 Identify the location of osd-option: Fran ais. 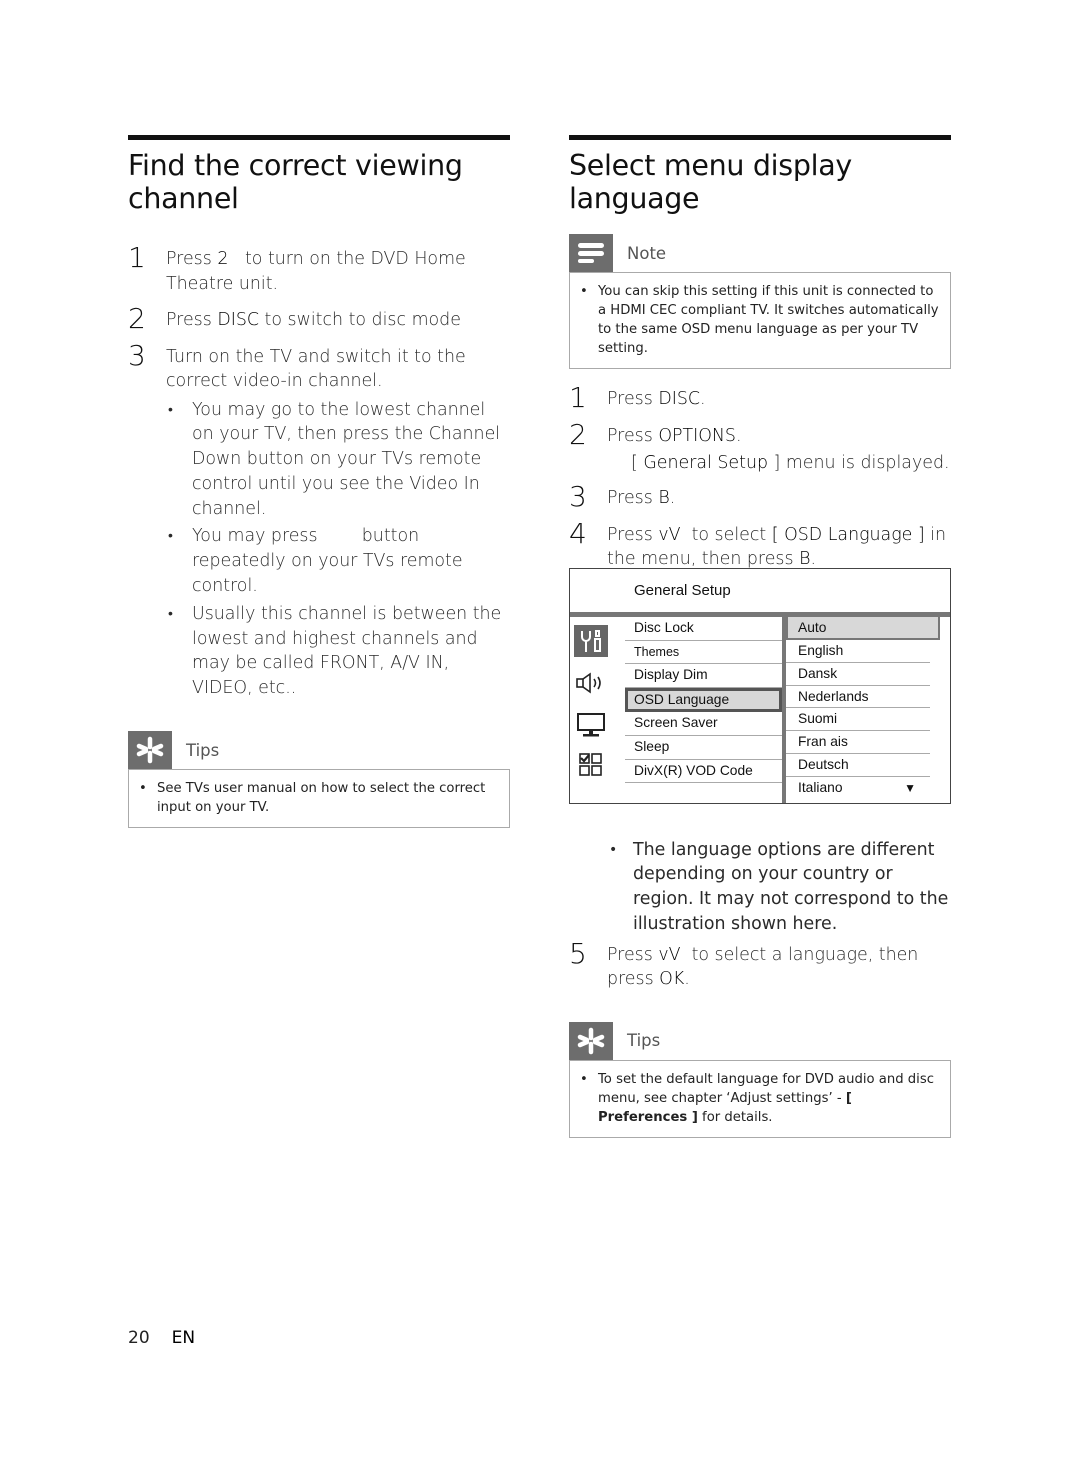
(858, 742).